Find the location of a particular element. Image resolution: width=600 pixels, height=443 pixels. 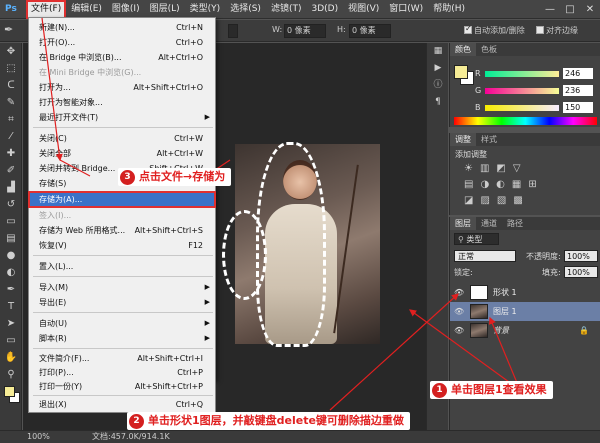

menu-item-close-all: 关闭全部 Alt+Ctrl+W is located at coordinates (122, 153).